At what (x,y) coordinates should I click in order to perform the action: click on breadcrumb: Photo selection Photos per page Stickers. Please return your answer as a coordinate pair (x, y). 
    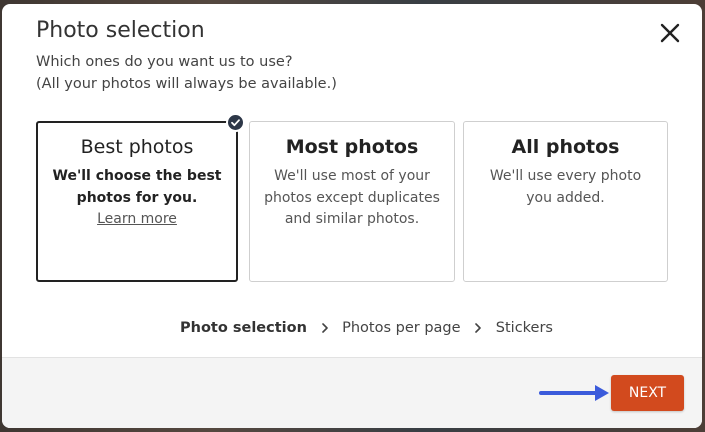
    Looking at the image, I should click on (366, 328).